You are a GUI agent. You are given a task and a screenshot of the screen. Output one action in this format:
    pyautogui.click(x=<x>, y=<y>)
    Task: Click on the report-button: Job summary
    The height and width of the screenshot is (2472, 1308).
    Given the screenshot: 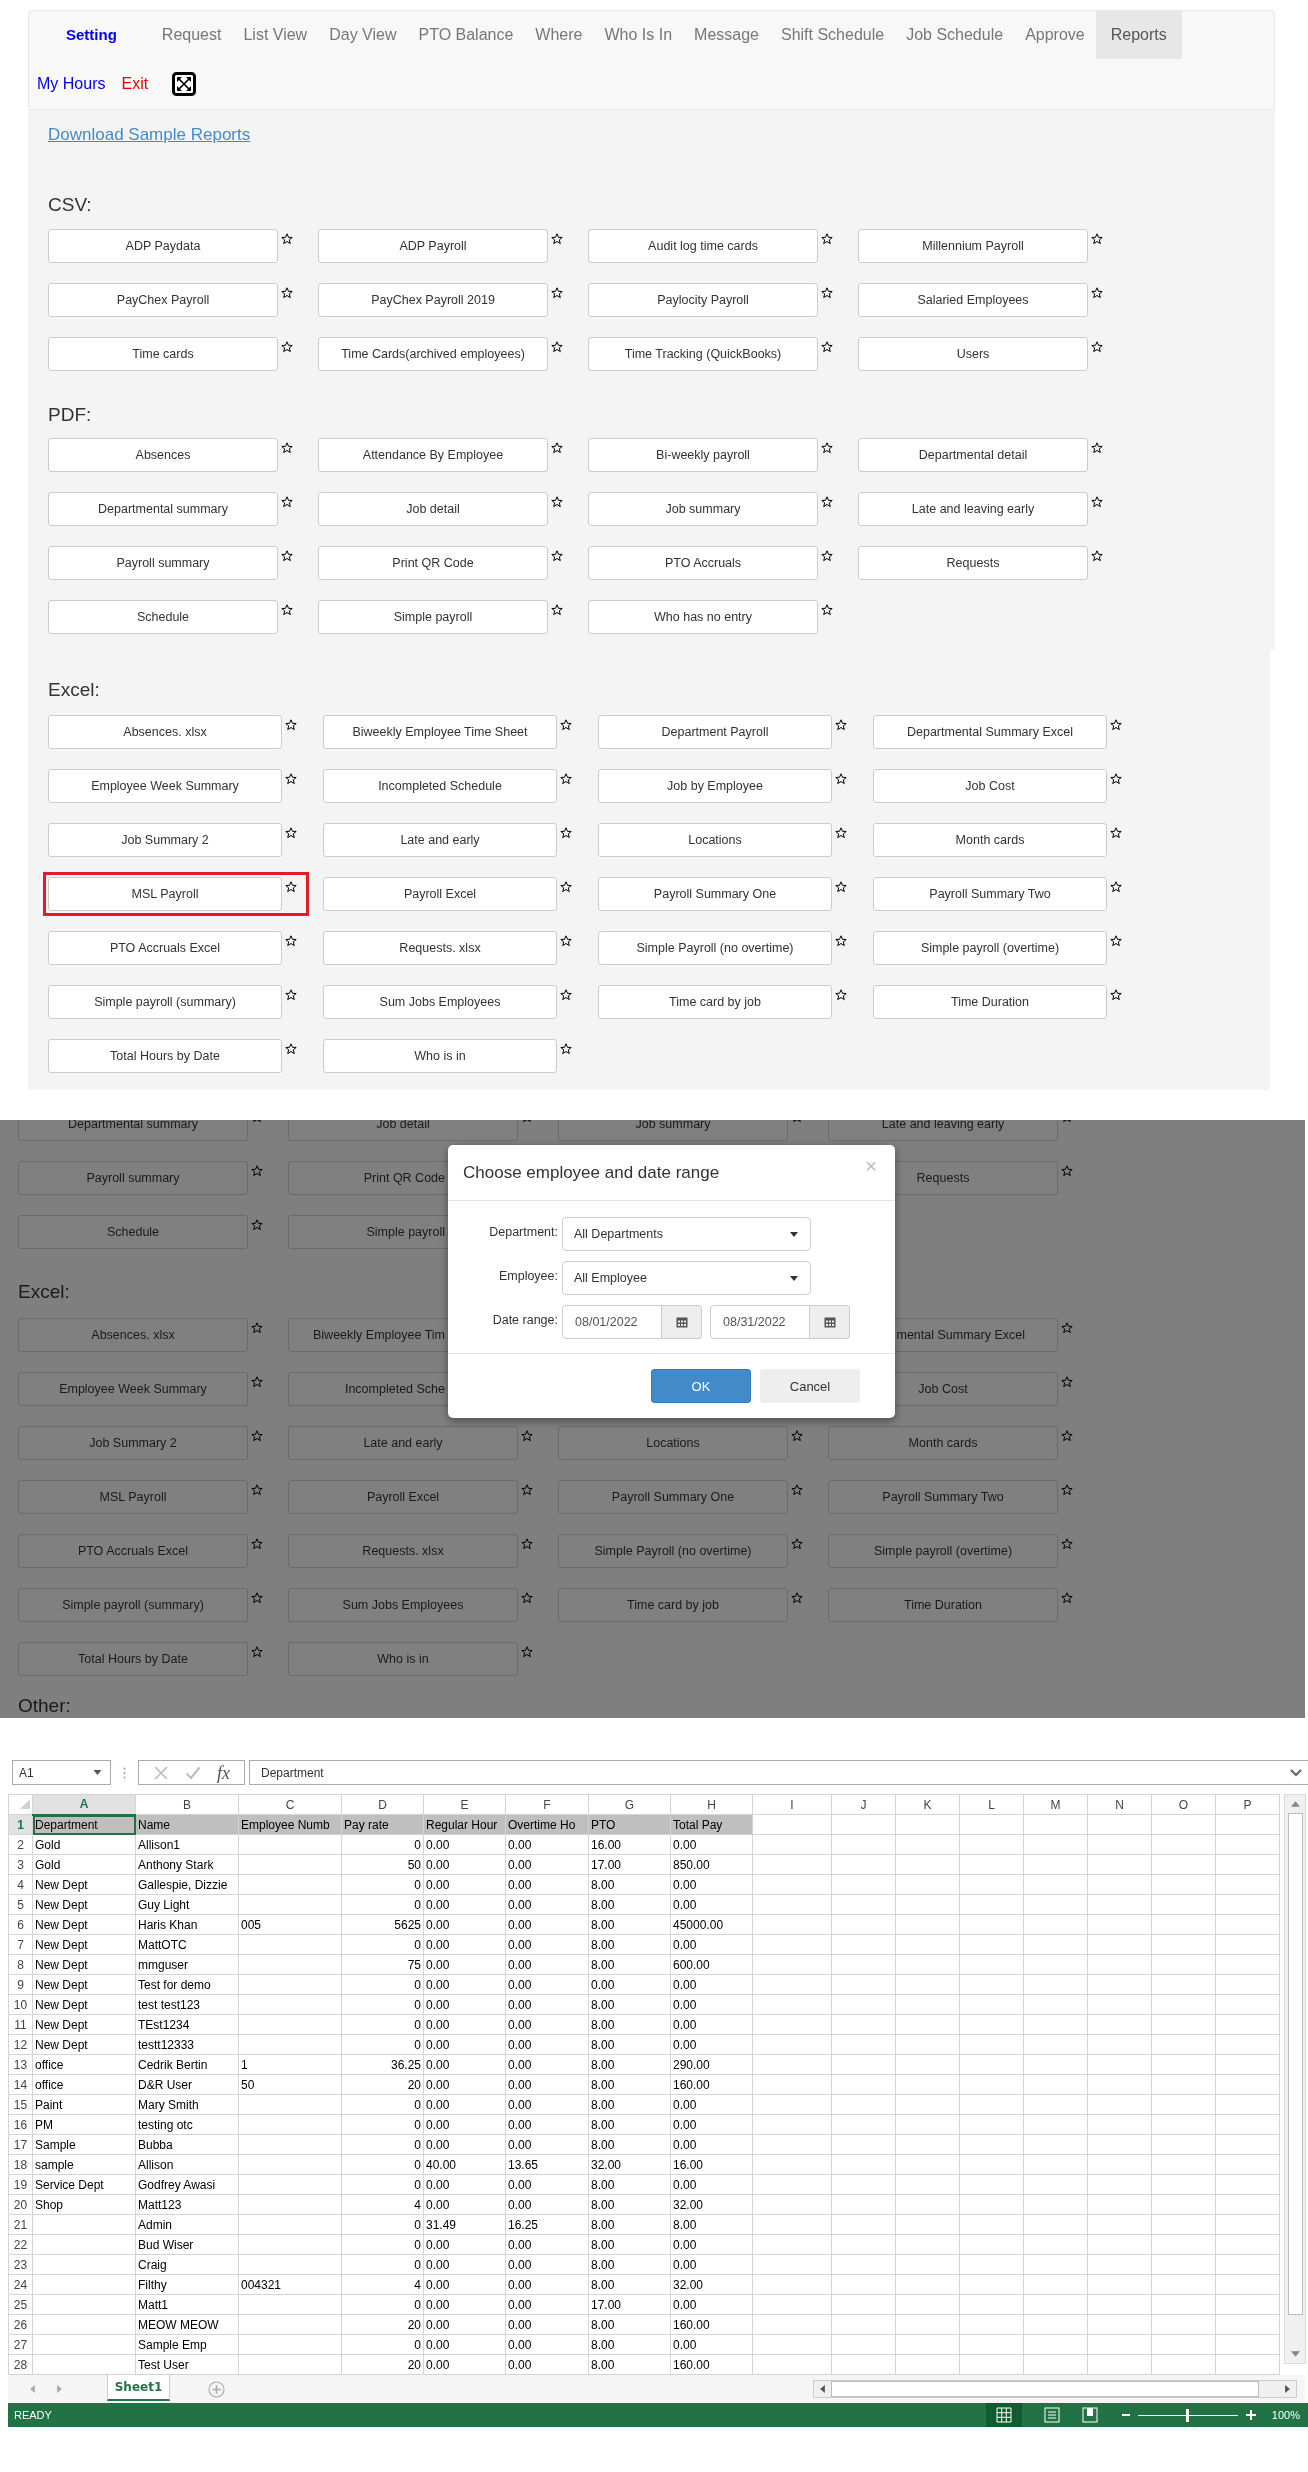 What is the action you would take?
    pyautogui.click(x=703, y=509)
    